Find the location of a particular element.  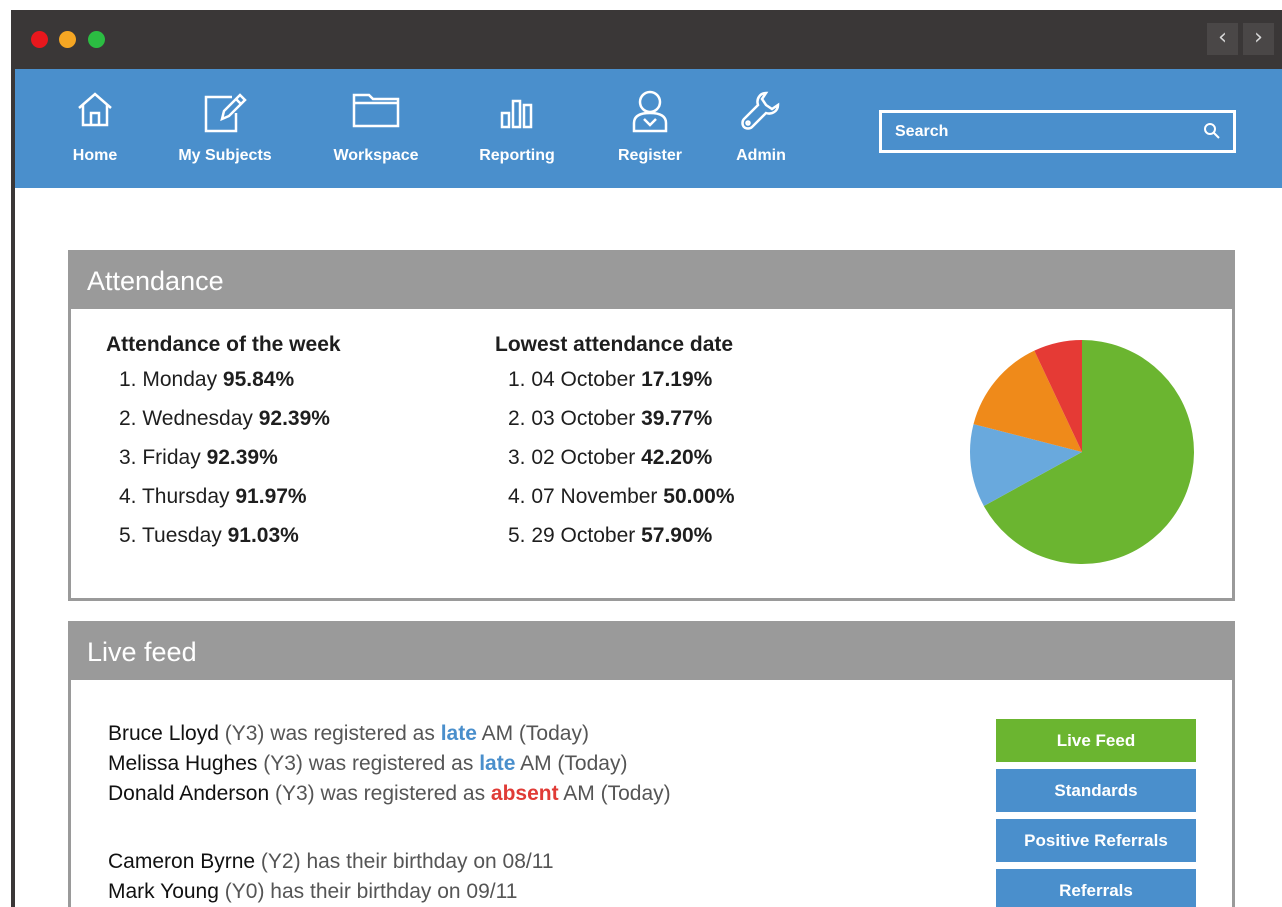

student-name: Cameron Byrne is located at coordinates (181, 861).